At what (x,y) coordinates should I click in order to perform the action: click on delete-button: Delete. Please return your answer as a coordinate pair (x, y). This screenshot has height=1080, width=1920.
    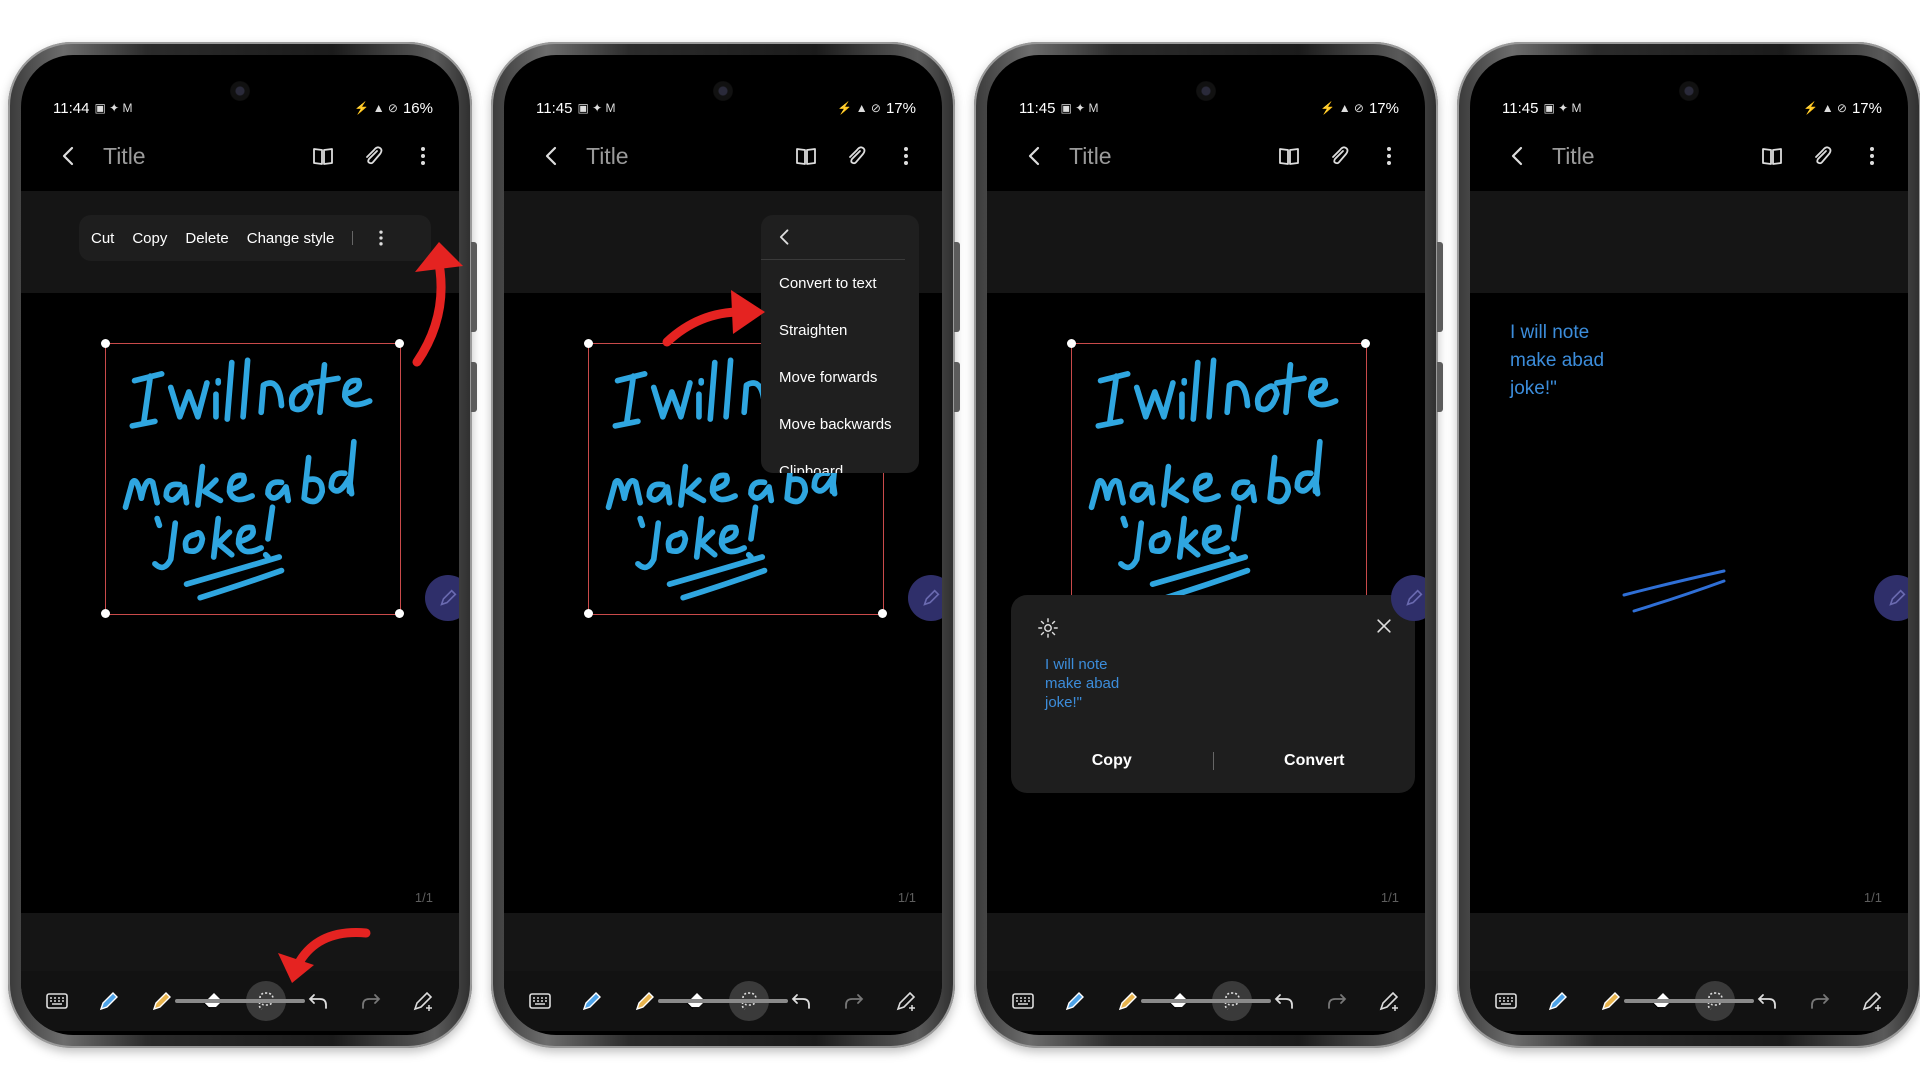
    Looking at the image, I should click on (206, 238).